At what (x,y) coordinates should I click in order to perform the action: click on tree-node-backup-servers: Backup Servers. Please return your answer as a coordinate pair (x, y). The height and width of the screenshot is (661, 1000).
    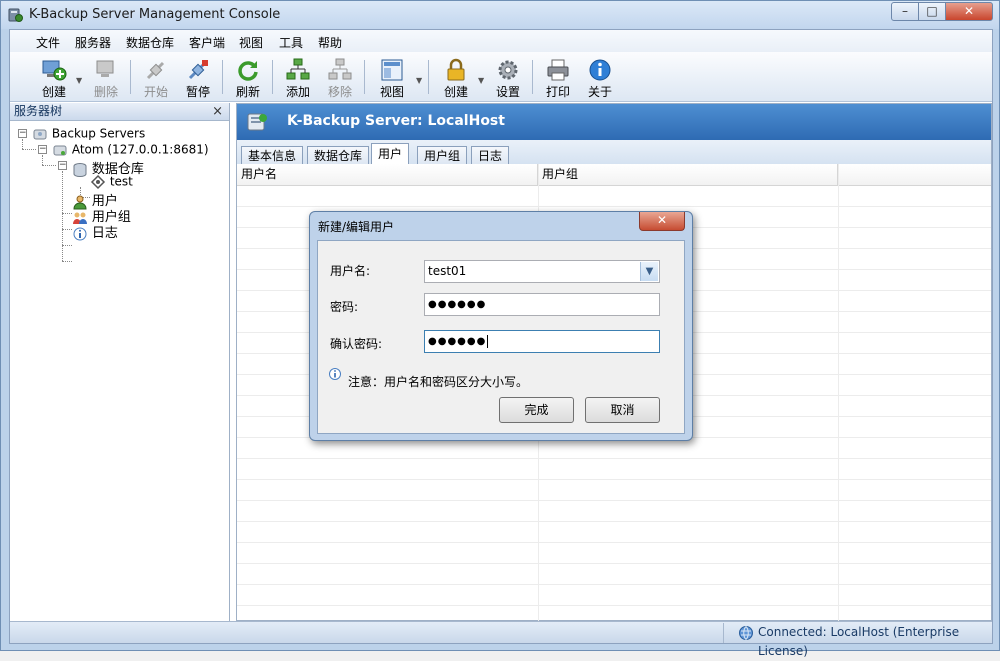
    Looking at the image, I should click on (88, 134).